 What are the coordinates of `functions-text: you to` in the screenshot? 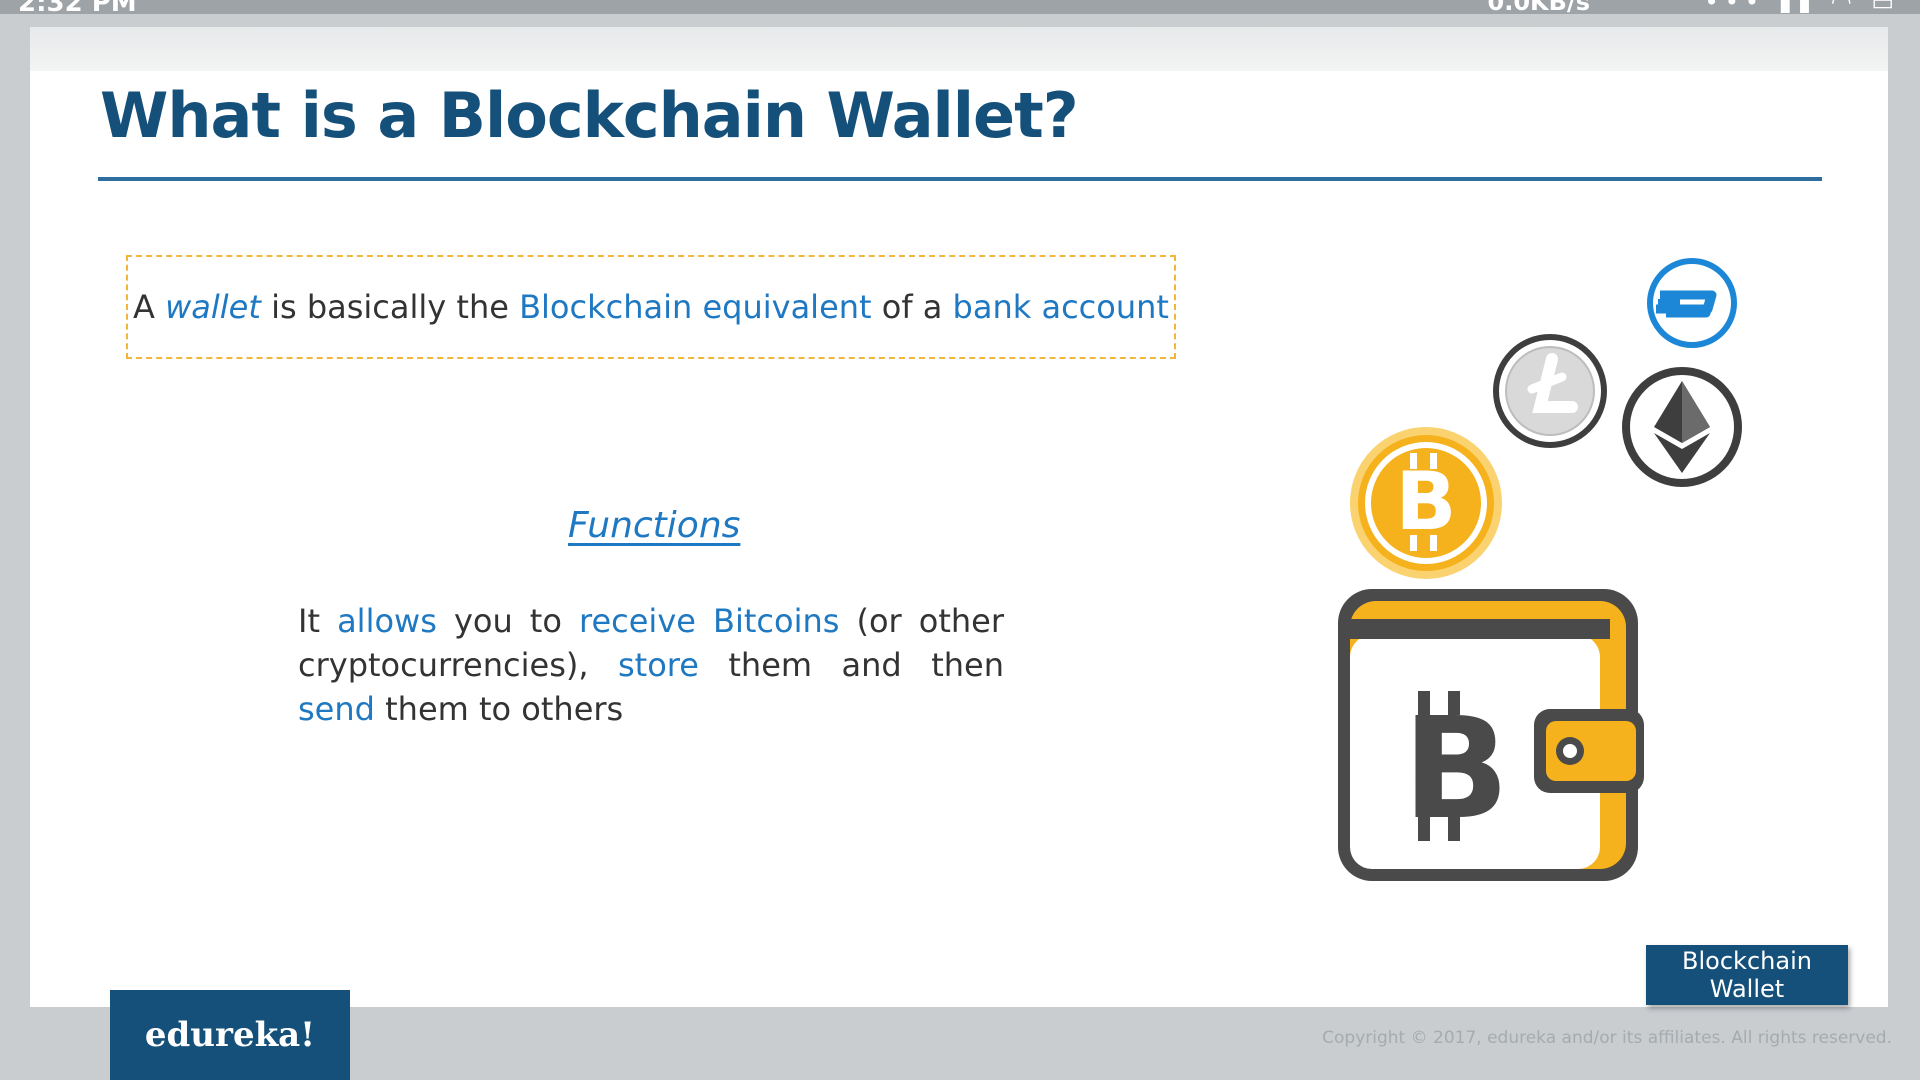 It's located at (507, 621).